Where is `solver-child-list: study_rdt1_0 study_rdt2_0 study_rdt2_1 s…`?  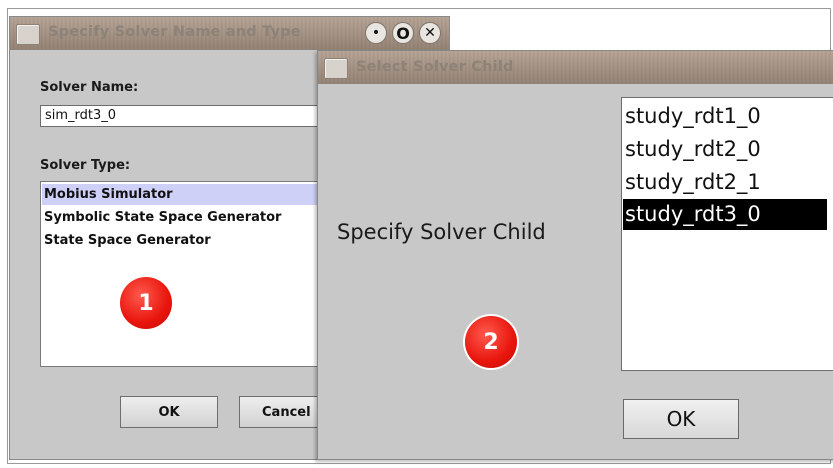
solver-child-list: study_rdt1_0 study_rdt2_0 study_rdt2_1 s… is located at coordinates (727, 234).